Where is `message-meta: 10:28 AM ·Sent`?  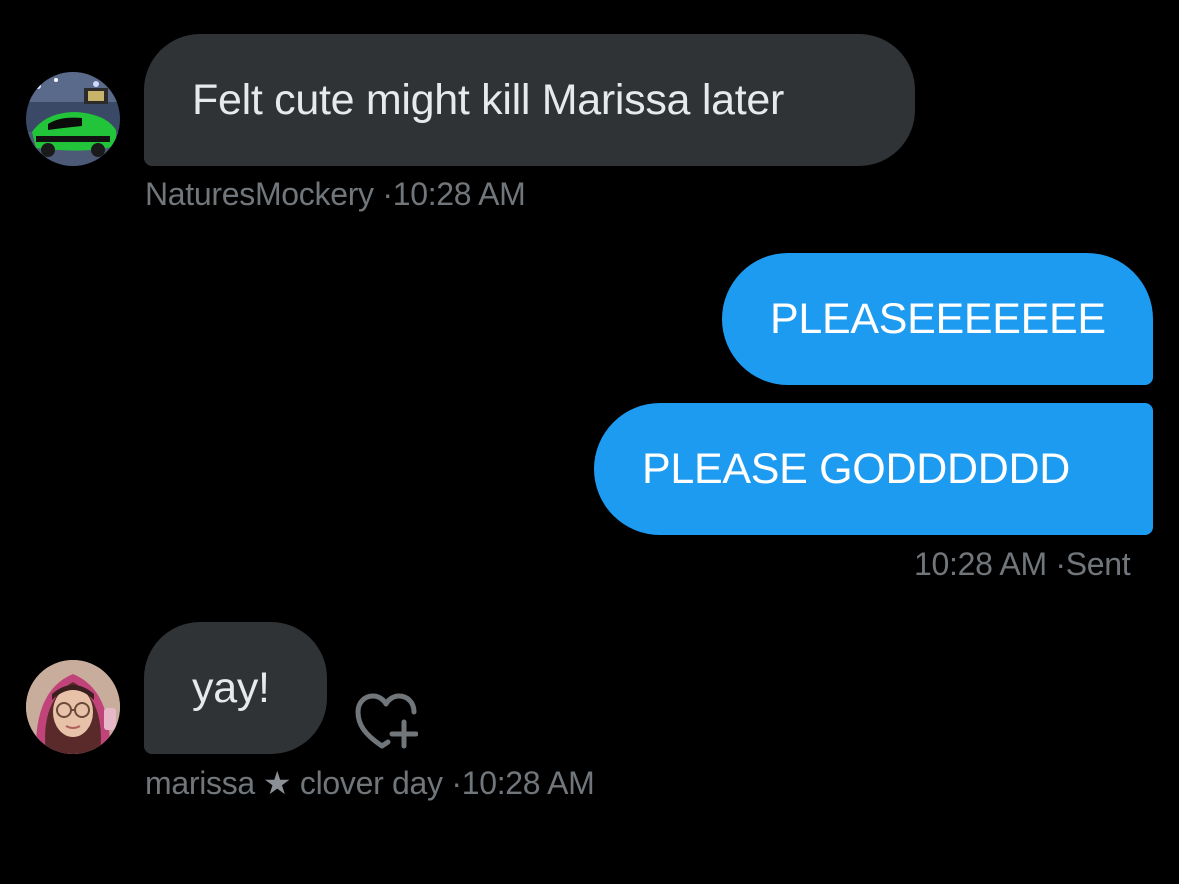
message-meta: 10:28 AM ·Sent is located at coordinates (1022, 564).